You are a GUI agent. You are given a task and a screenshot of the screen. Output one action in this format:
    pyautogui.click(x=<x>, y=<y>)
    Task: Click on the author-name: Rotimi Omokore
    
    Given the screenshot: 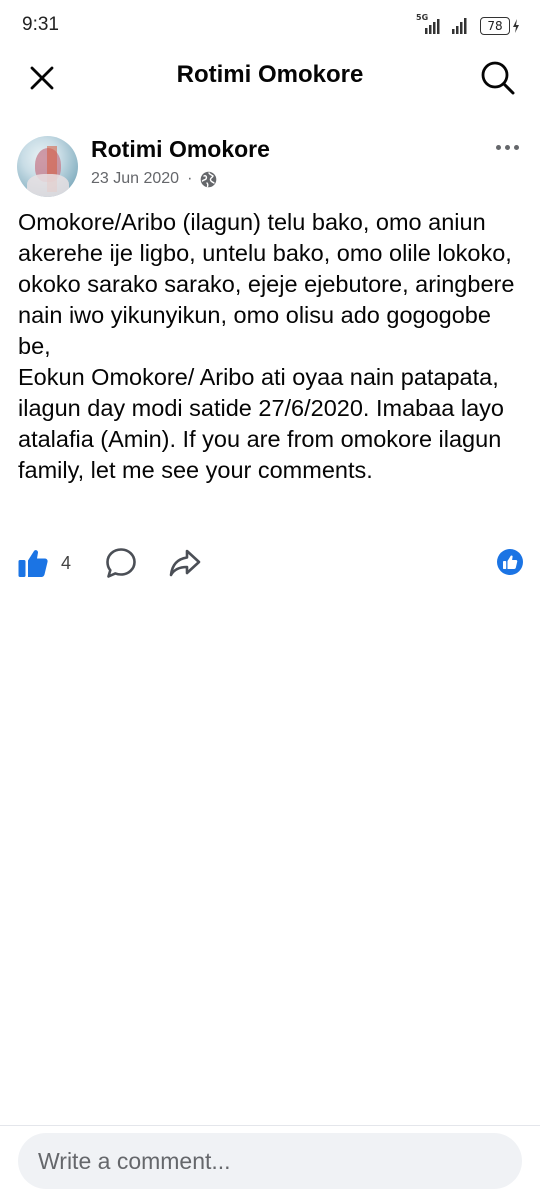 What is the action you would take?
    pyautogui.click(x=180, y=149)
    